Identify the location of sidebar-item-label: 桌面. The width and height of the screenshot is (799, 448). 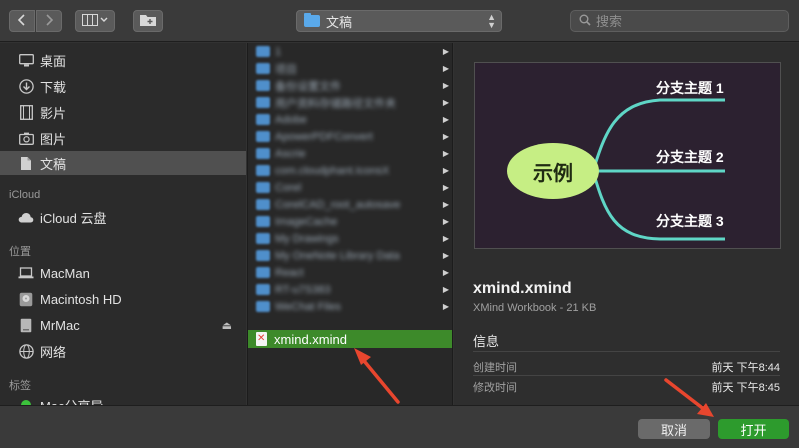
(53, 61).